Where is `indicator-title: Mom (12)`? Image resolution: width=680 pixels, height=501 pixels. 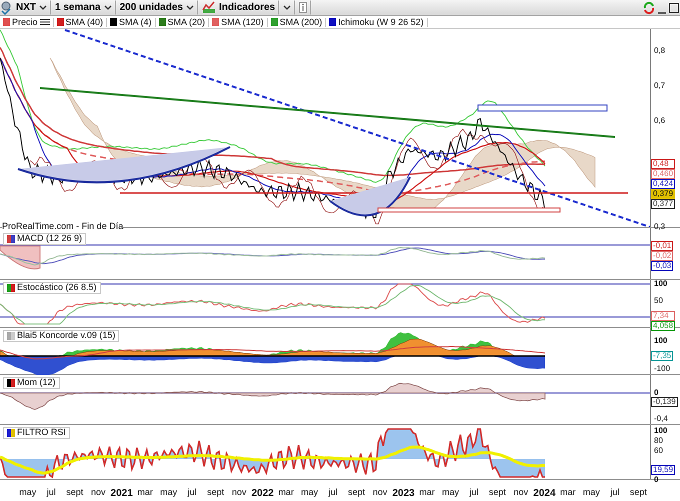
indicator-title: Mom (12) is located at coordinates (31, 383).